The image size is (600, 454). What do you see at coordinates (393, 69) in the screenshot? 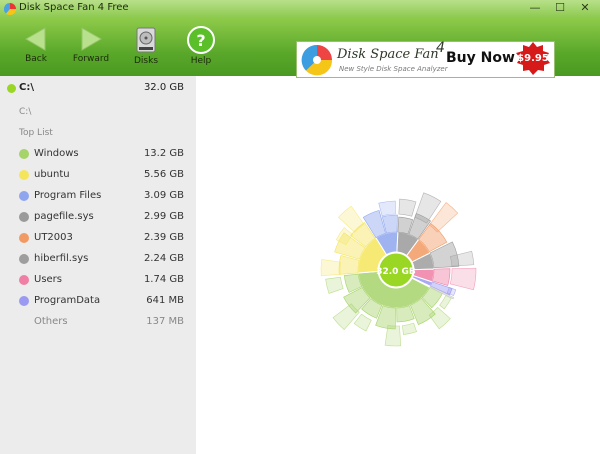
I see `ad-tagline: New Style Disk Space Analyzer` at bounding box center [393, 69].